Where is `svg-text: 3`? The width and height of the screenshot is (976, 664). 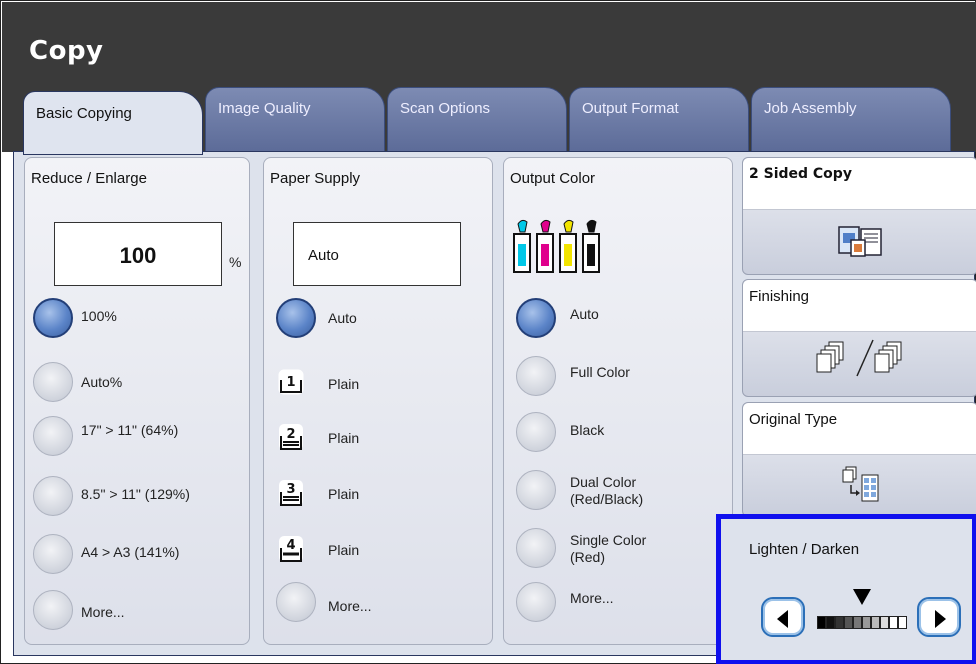
svg-text: 3 is located at coordinates (290, 489).